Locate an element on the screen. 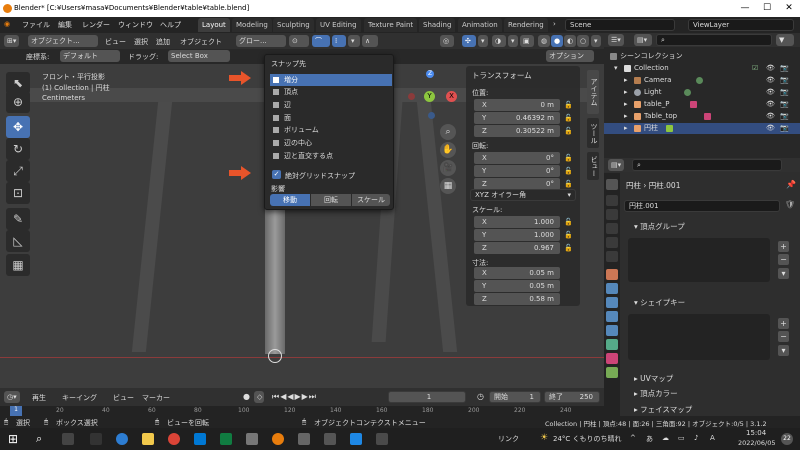  tab-sculpting: Sculpting is located at coordinates (293, 25).